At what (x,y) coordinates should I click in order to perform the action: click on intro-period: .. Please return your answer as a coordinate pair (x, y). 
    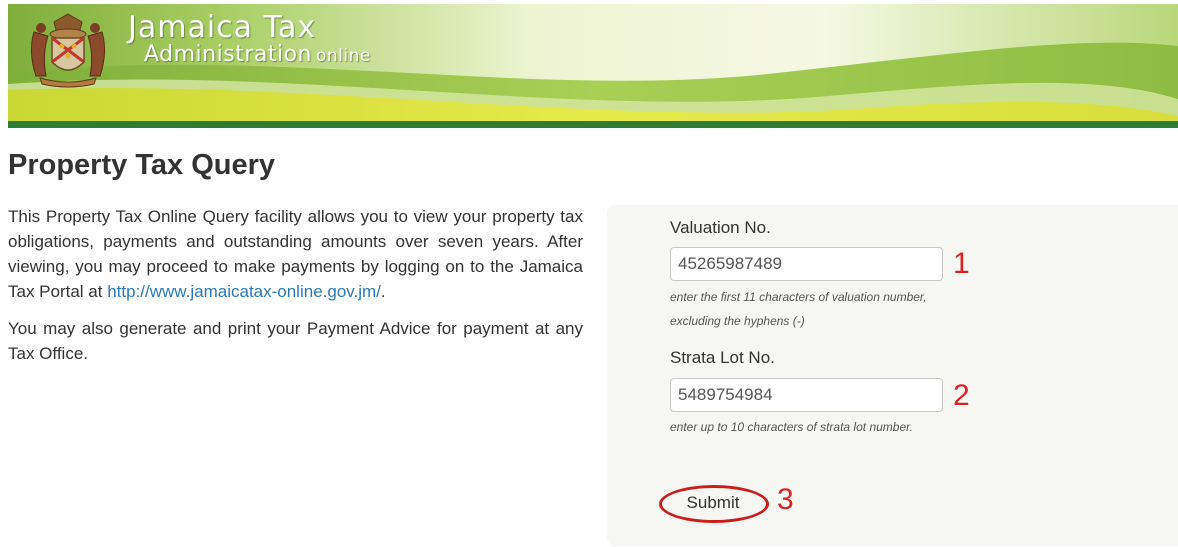
    Looking at the image, I should click on (383, 291).